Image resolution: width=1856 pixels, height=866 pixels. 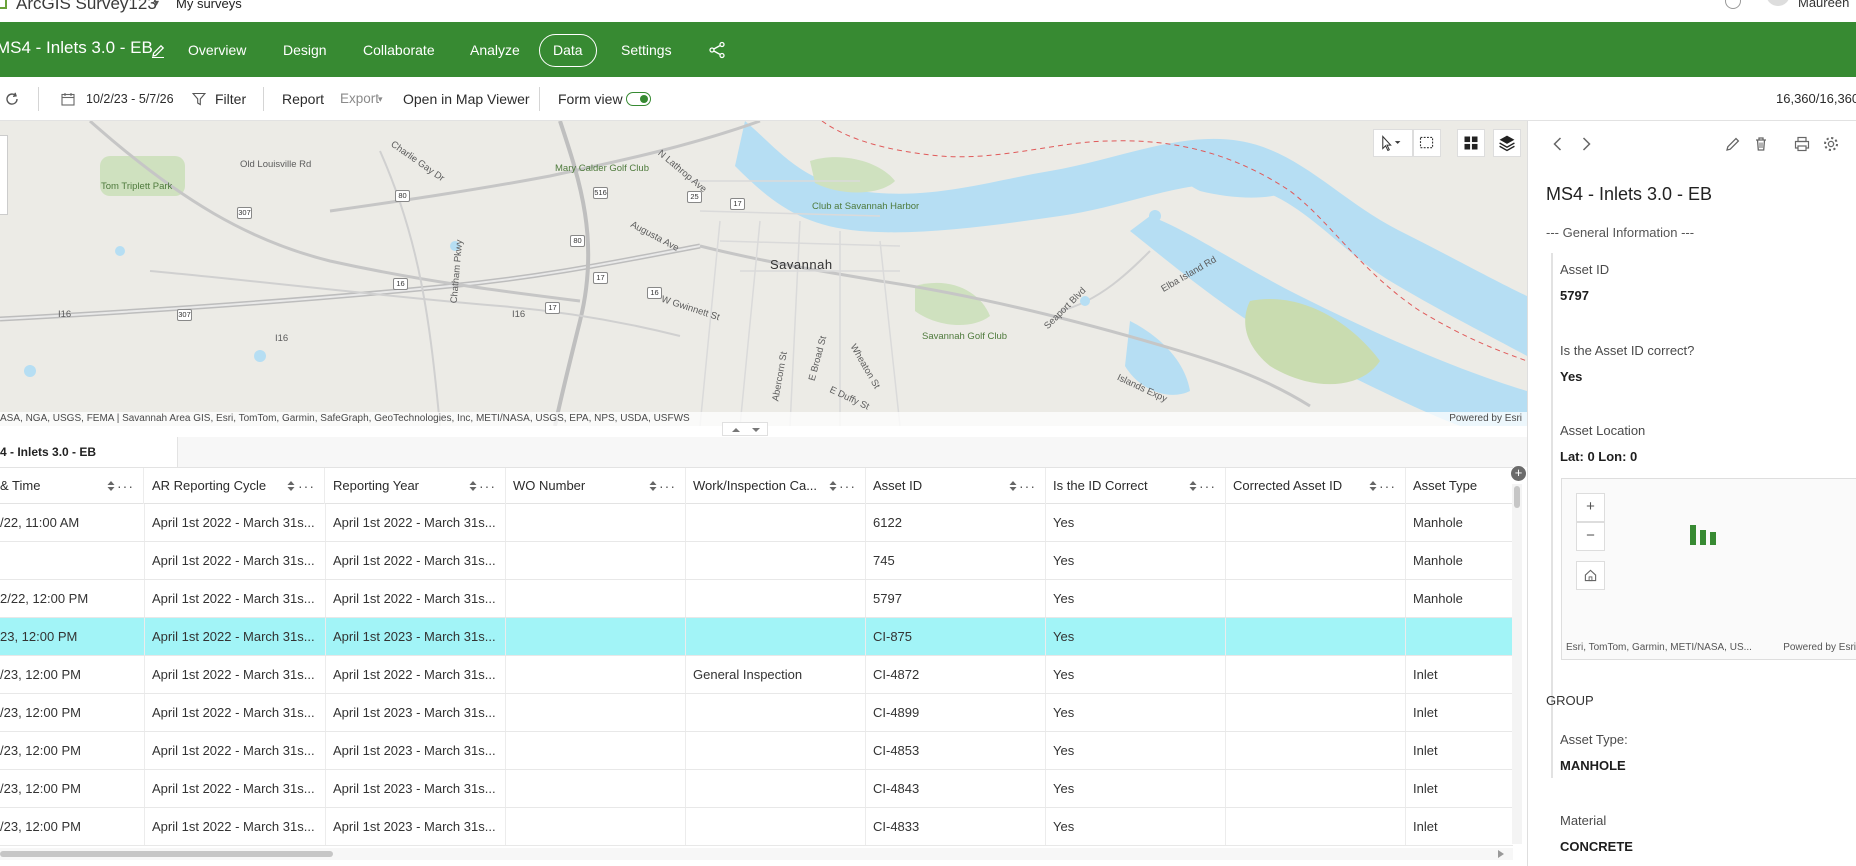 What do you see at coordinates (956, 636) in the screenshot?
I see `table-cell: CI-875` at bounding box center [956, 636].